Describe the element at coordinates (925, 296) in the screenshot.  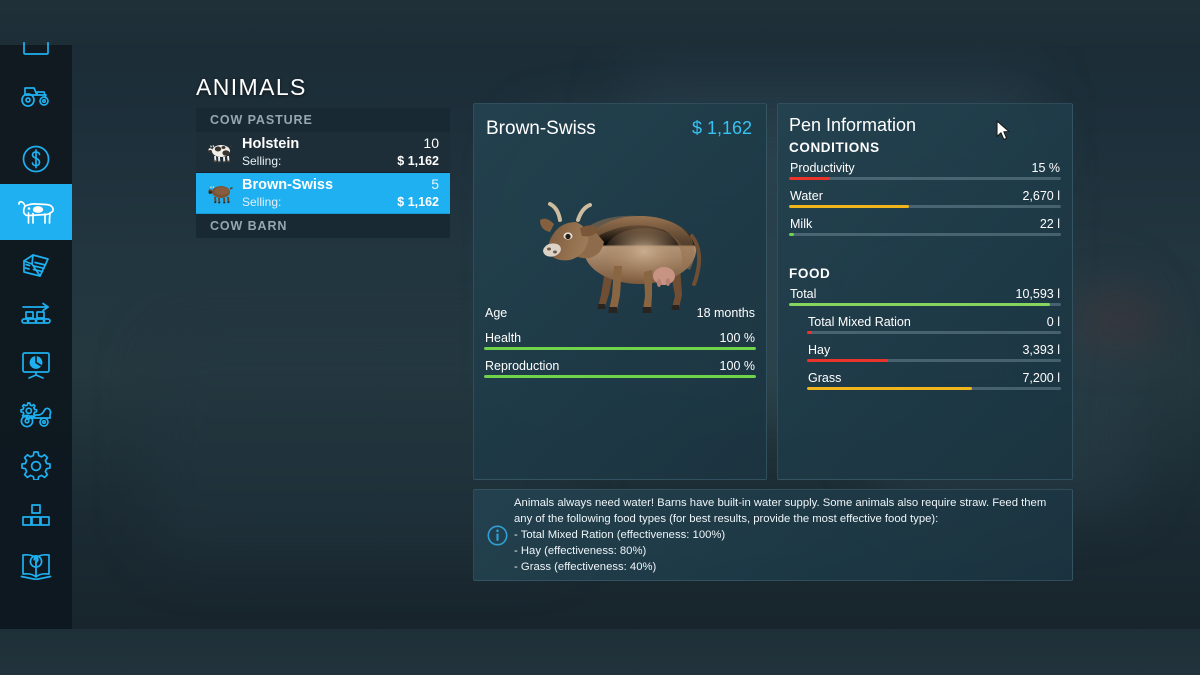
I see `food-total: Total 10,593 l` at that location.